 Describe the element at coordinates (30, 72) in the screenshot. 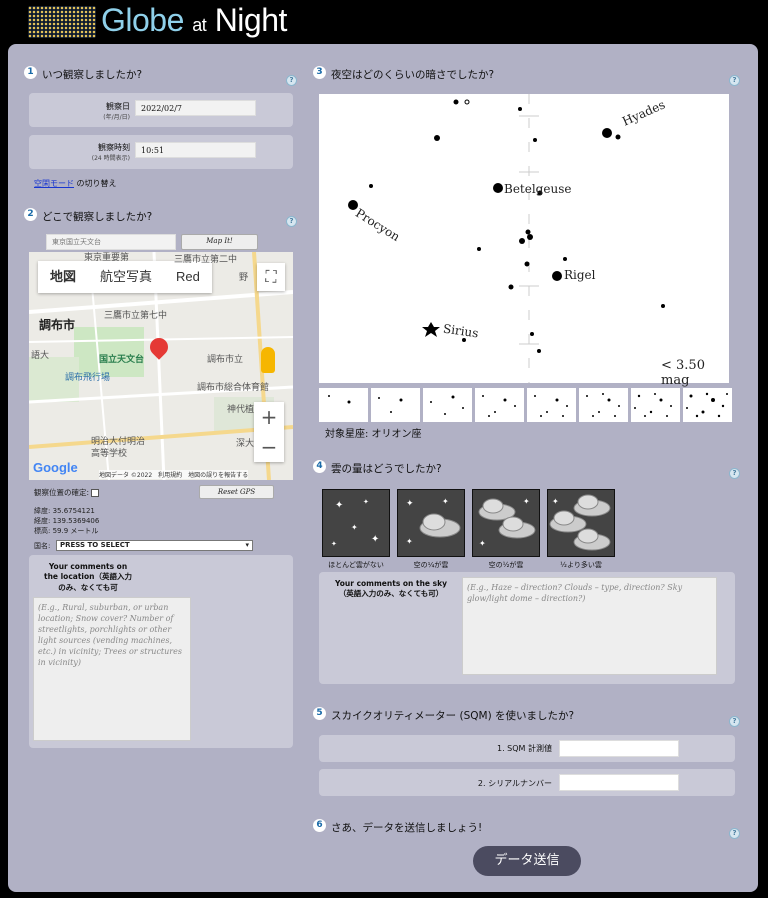

I see `step-1-number: 1` at that location.